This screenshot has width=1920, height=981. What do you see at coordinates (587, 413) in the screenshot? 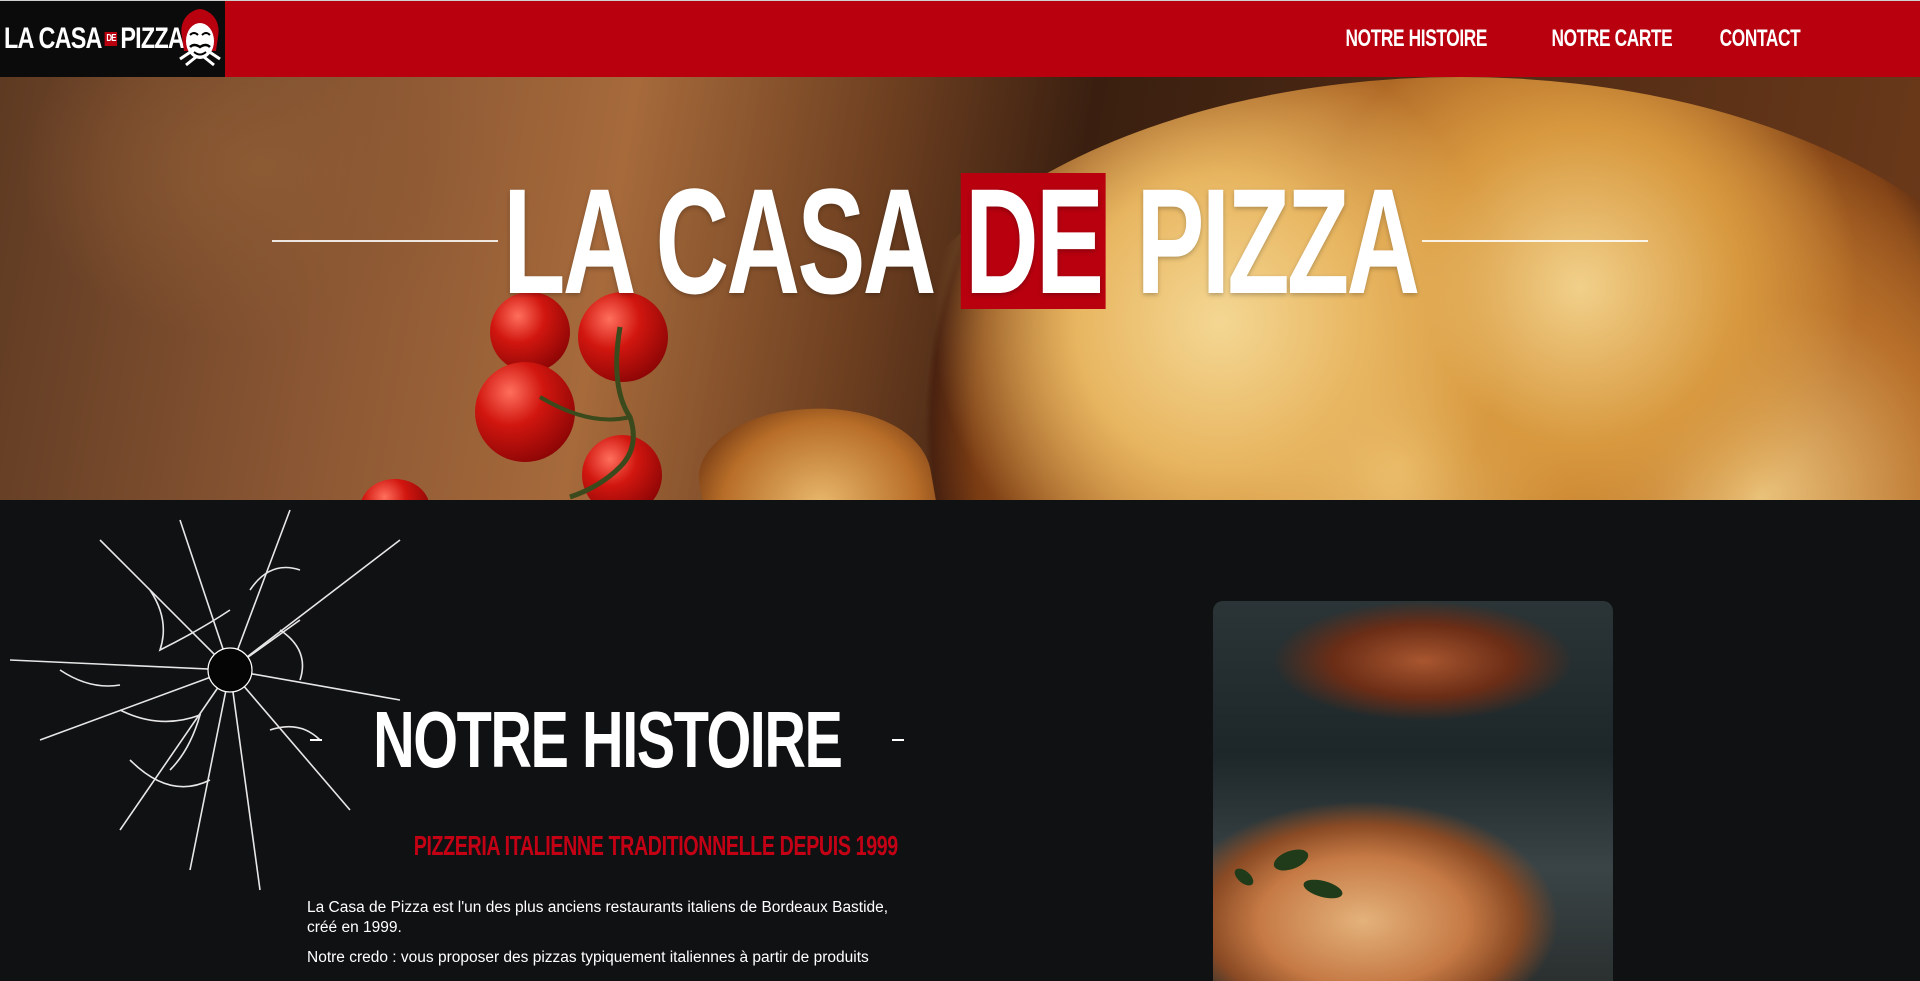
I see `tomato-vine` at bounding box center [587, 413].